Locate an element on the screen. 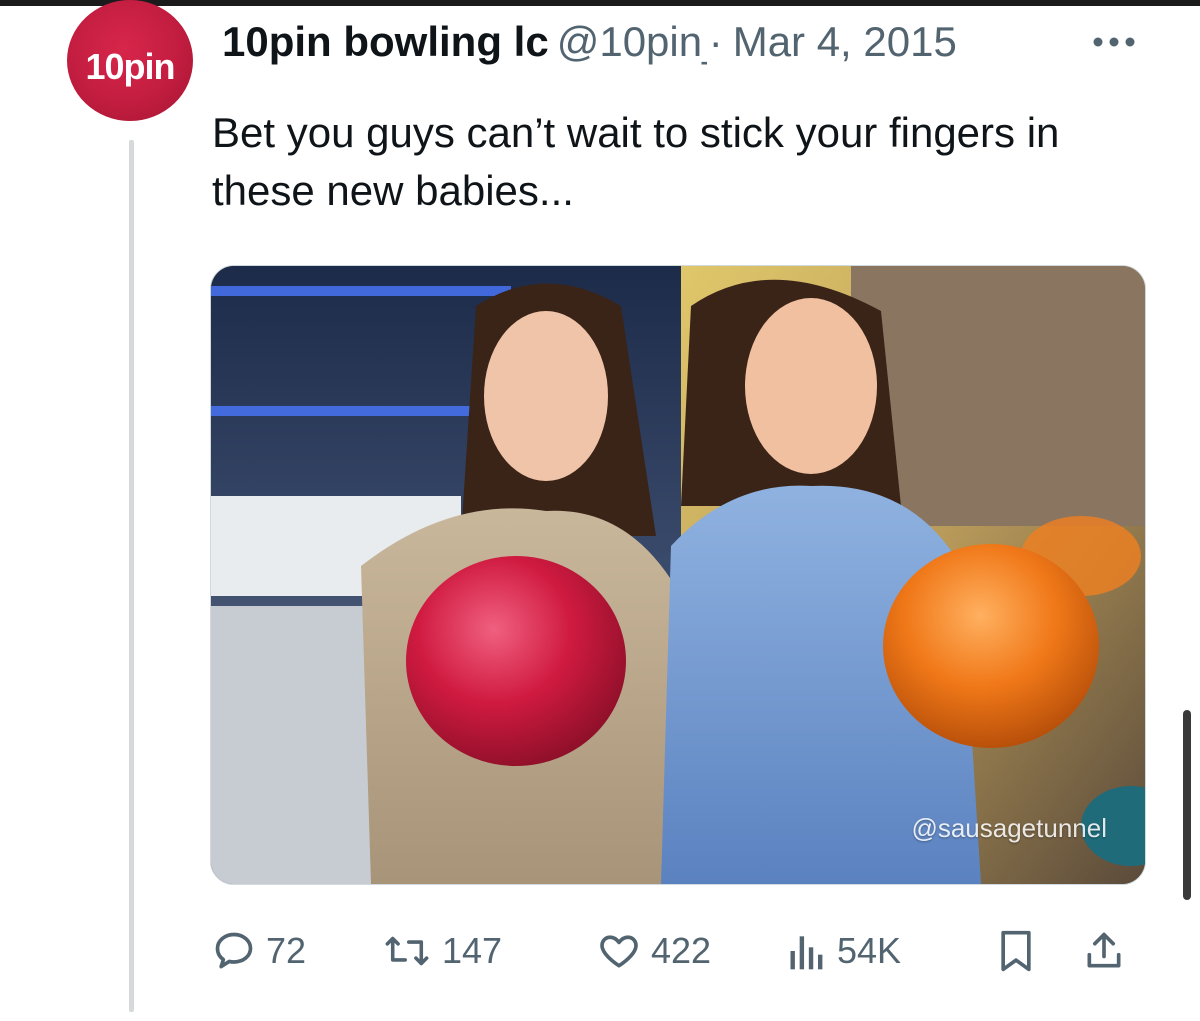 This screenshot has height=1021, width=1200. tweet-header: 10pin bowling lc @10pin_ · Mar 4, 2015 is located at coordinates (682, 42).